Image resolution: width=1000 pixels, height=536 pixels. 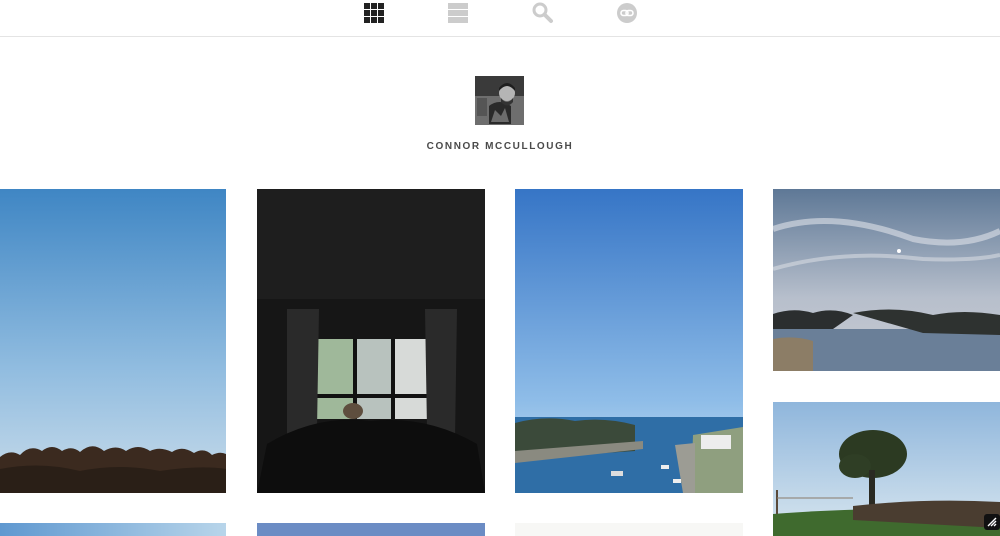 I want to click on link-icon, so click(x=627, y=13).